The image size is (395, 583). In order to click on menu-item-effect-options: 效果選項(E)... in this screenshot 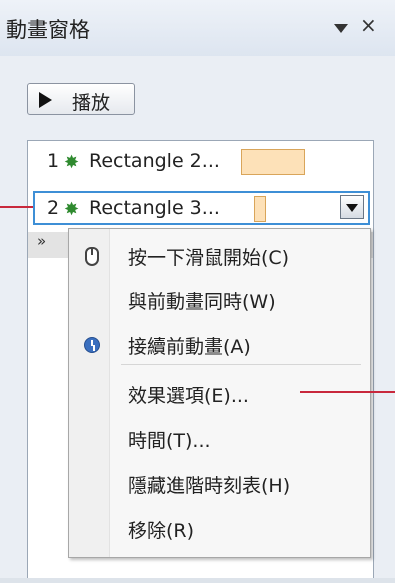, I will do `click(219, 395)`.